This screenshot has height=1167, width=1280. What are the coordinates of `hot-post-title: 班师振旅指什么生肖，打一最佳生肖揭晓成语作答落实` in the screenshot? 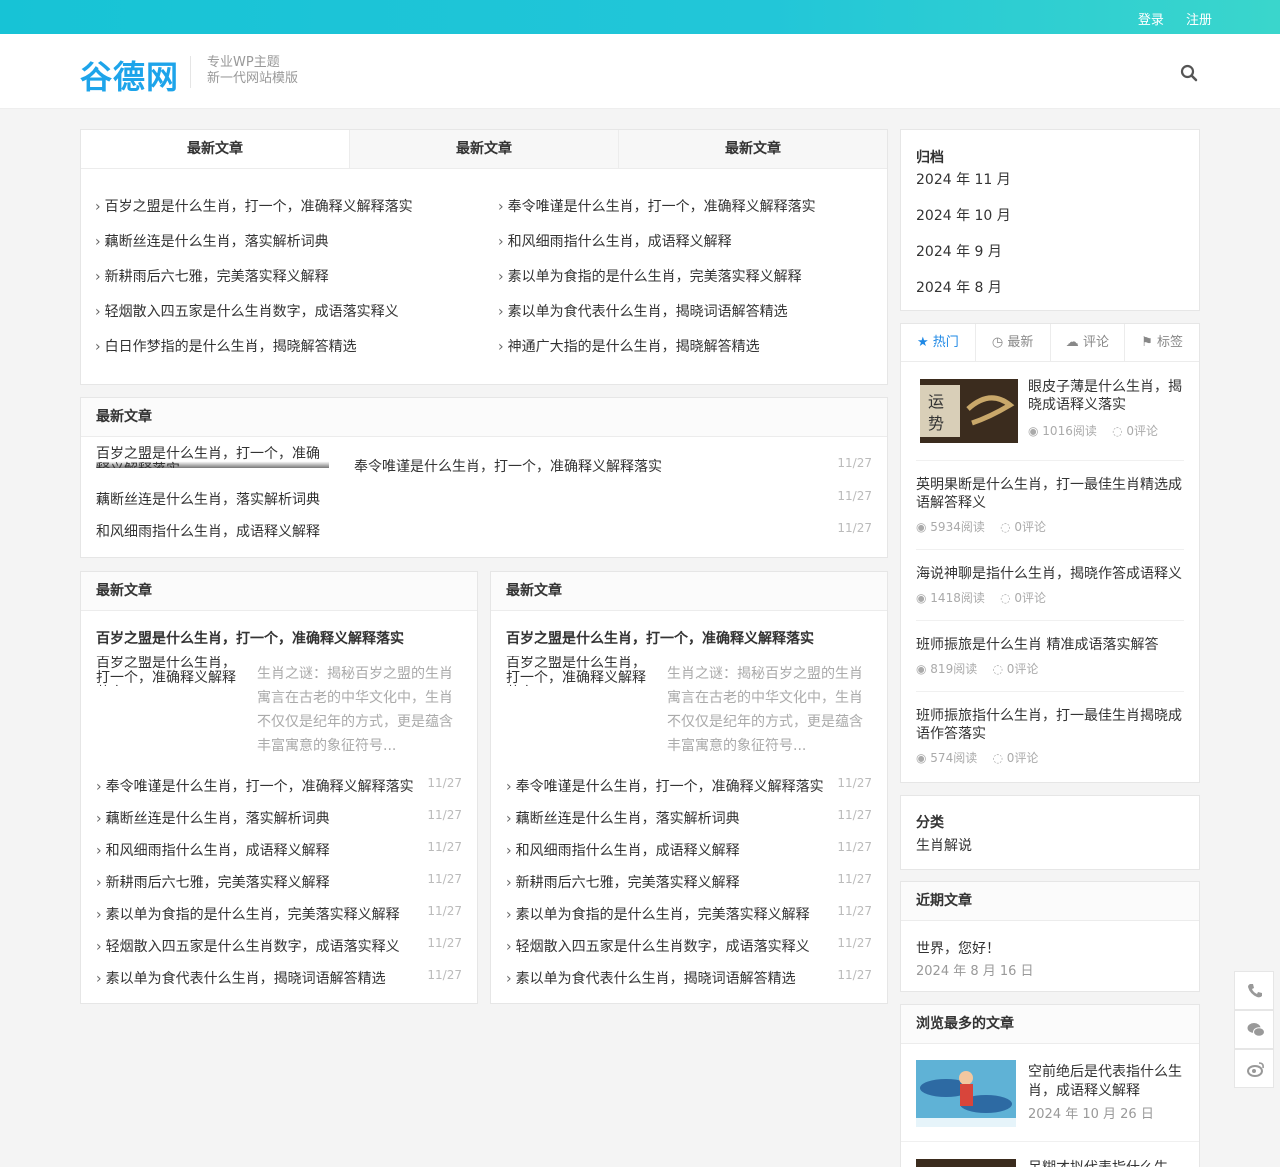 It's located at (1050, 725).